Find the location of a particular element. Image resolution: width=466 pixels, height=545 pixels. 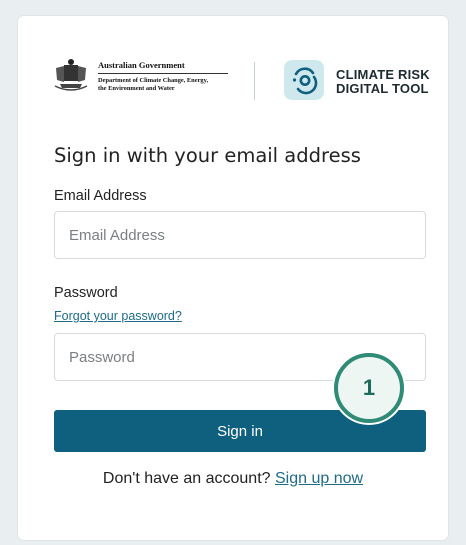

coat-of-arms-icon is located at coordinates (71, 75).